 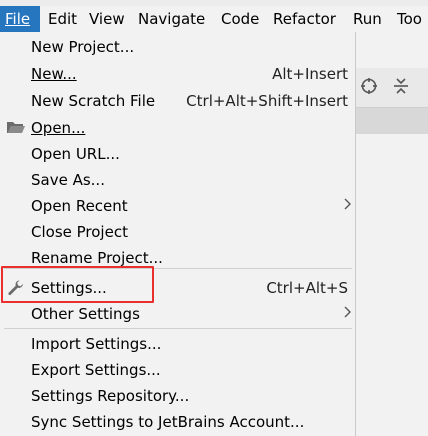 What do you see at coordinates (178, 206) in the screenshot?
I see `menu-item-open-recent: Open Recent` at bounding box center [178, 206].